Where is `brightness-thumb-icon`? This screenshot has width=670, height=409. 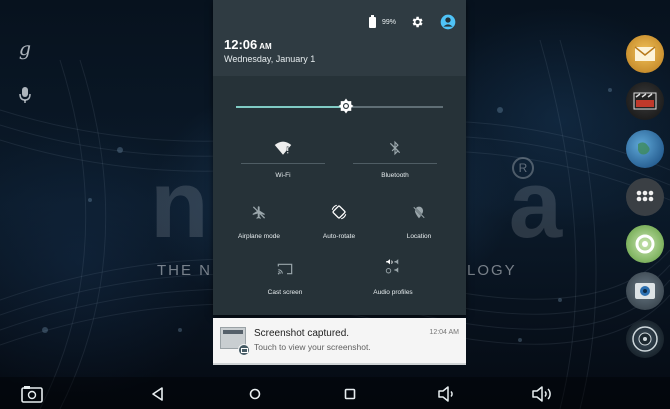 brightness-thumb-icon is located at coordinates (346, 106).